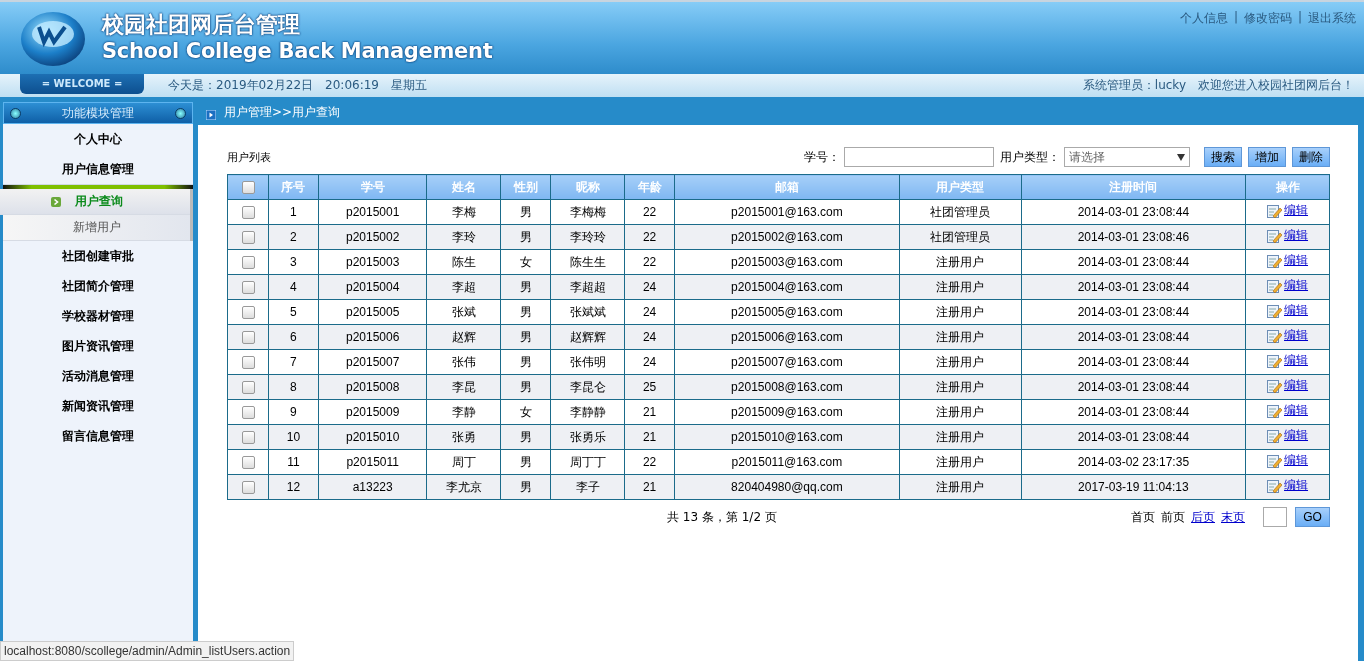 The width and height of the screenshot is (1364, 661). What do you see at coordinates (95, 202) in the screenshot?
I see `submenu-item: 用户查询` at bounding box center [95, 202].